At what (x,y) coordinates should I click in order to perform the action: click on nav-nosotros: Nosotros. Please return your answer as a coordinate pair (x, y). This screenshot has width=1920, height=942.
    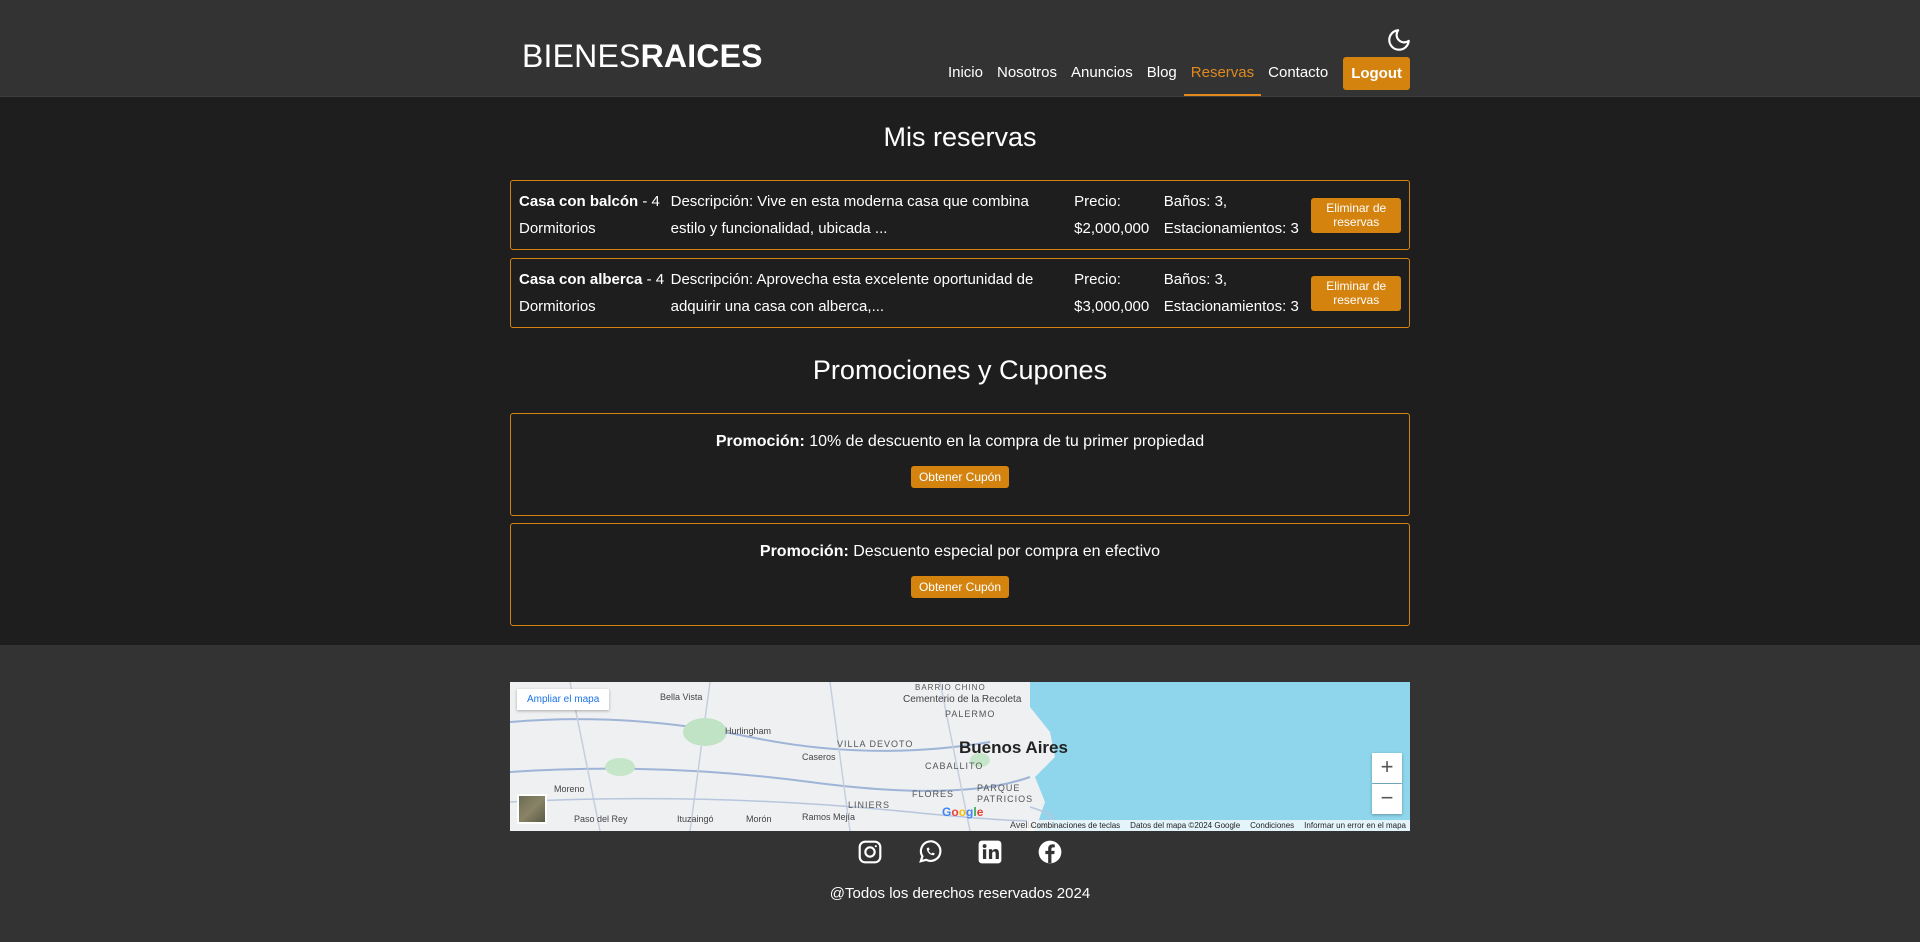
    Looking at the image, I should click on (1027, 76).